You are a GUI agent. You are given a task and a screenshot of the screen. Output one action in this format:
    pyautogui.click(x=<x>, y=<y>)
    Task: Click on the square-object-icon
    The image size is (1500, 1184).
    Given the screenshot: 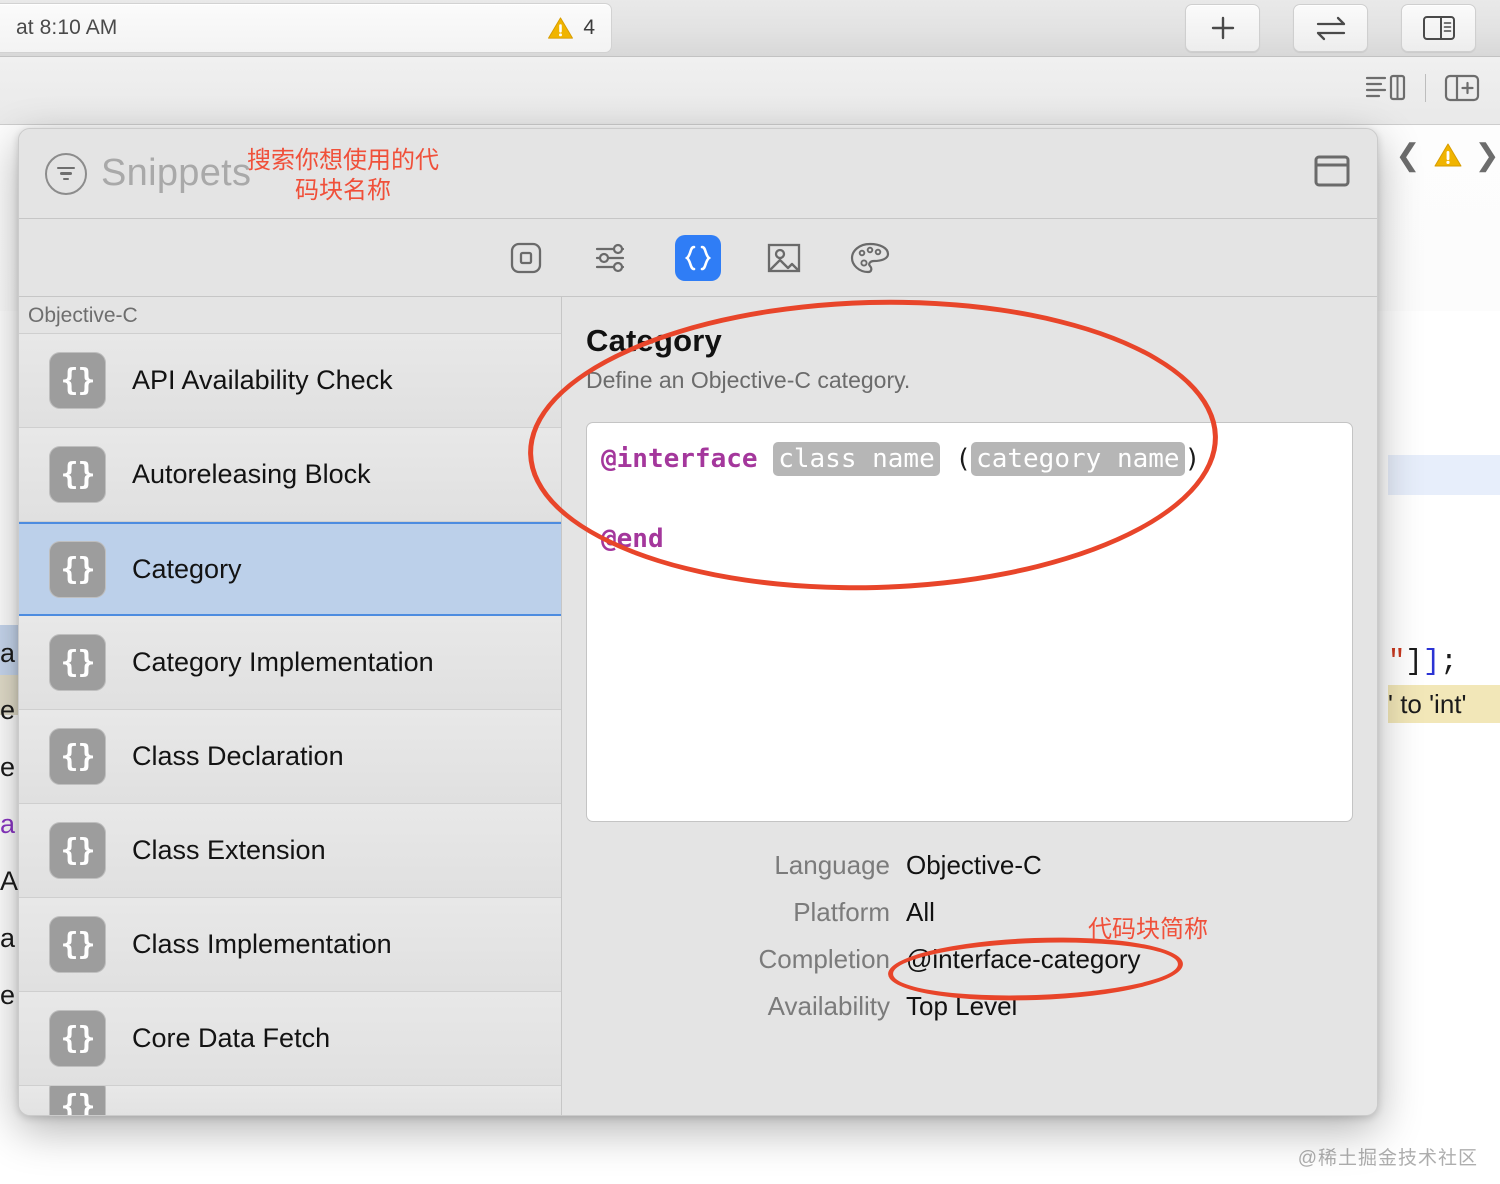 What is the action you would take?
    pyautogui.click(x=526, y=257)
    